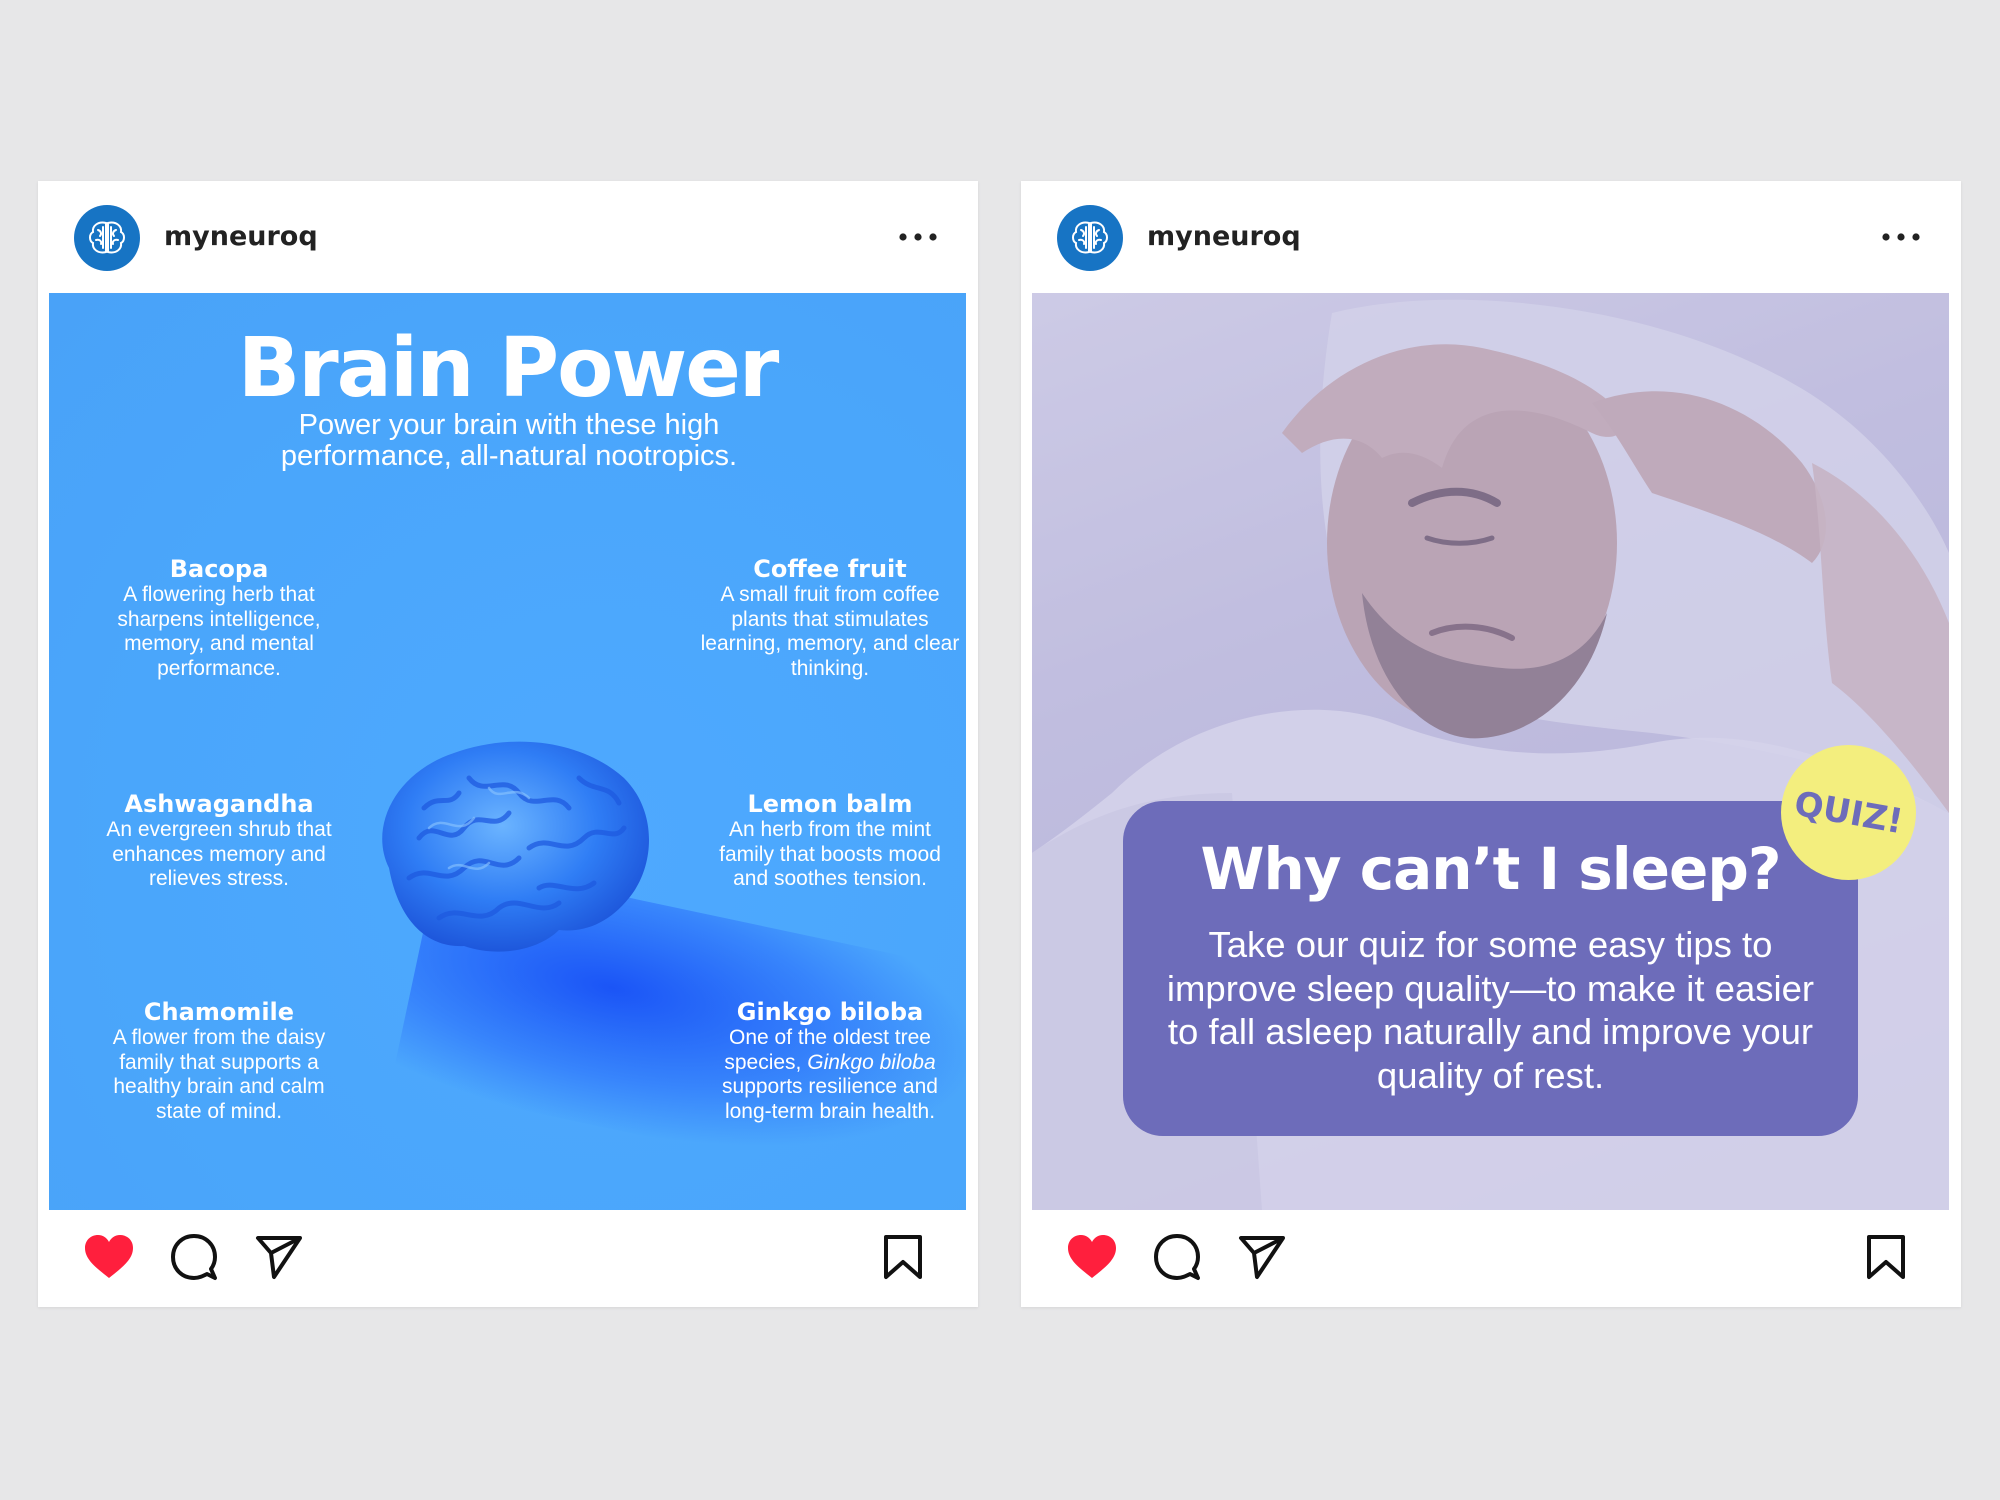  Describe the element at coordinates (1490, 869) in the screenshot. I see `quiz-title: Why can’t I sleep?` at that location.